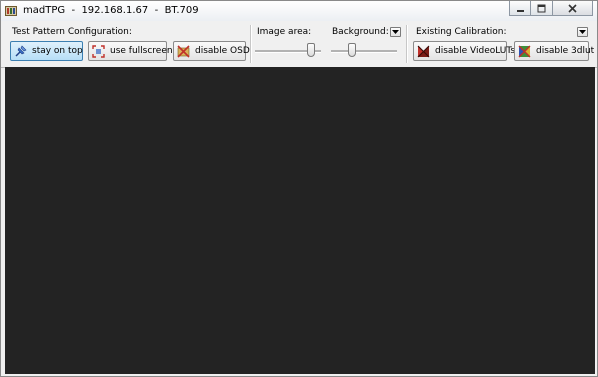  Describe the element at coordinates (360, 32) in the screenshot. I see `background-label: Background:` at that location.